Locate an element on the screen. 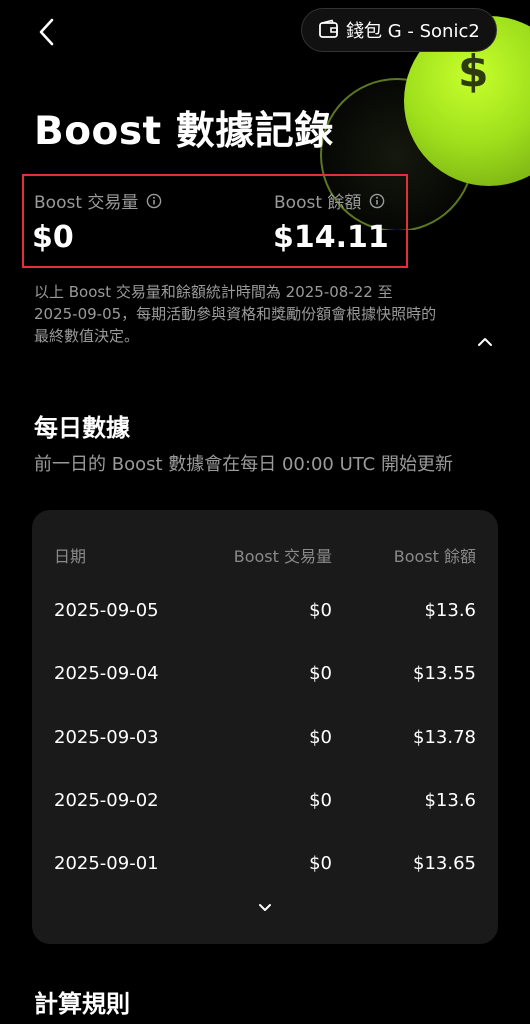 The image size is (530, 1024). chevron-down-icon is located at coordinates (265, 907).